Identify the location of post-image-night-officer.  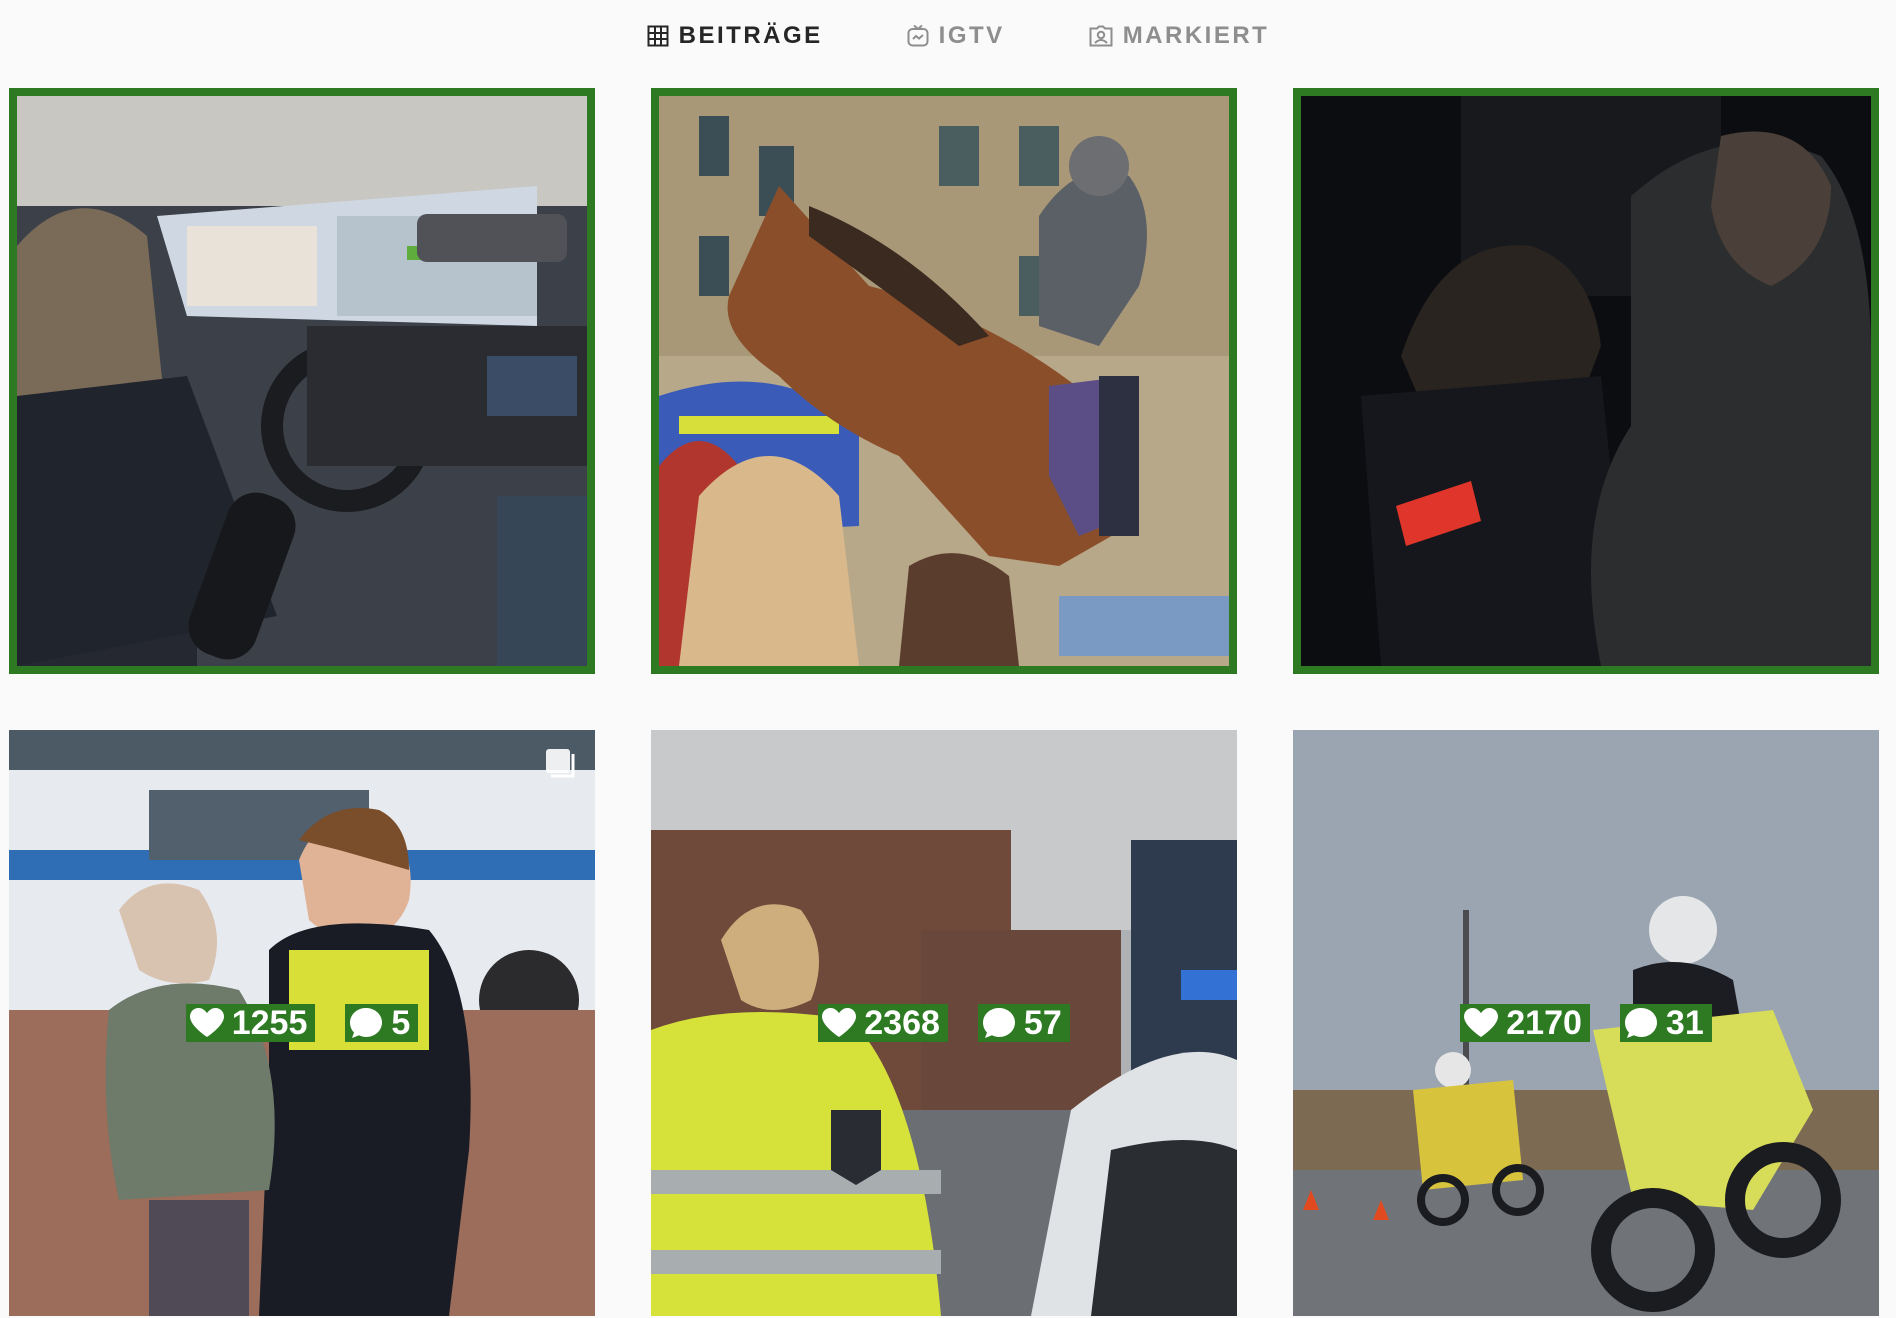
(1586, 381).